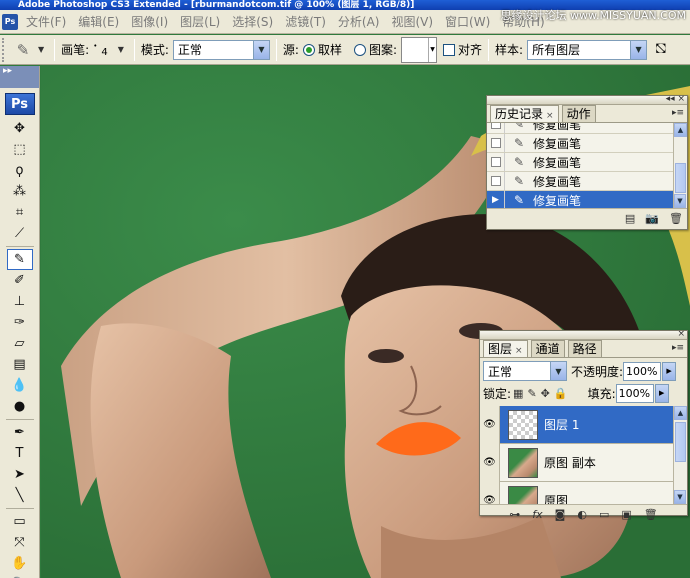 This screenshot has height=578, width=690. Describe the element at coordinates (531, 393) in the screenshot. I see `lock-pixels-icon: ✎` at that location.